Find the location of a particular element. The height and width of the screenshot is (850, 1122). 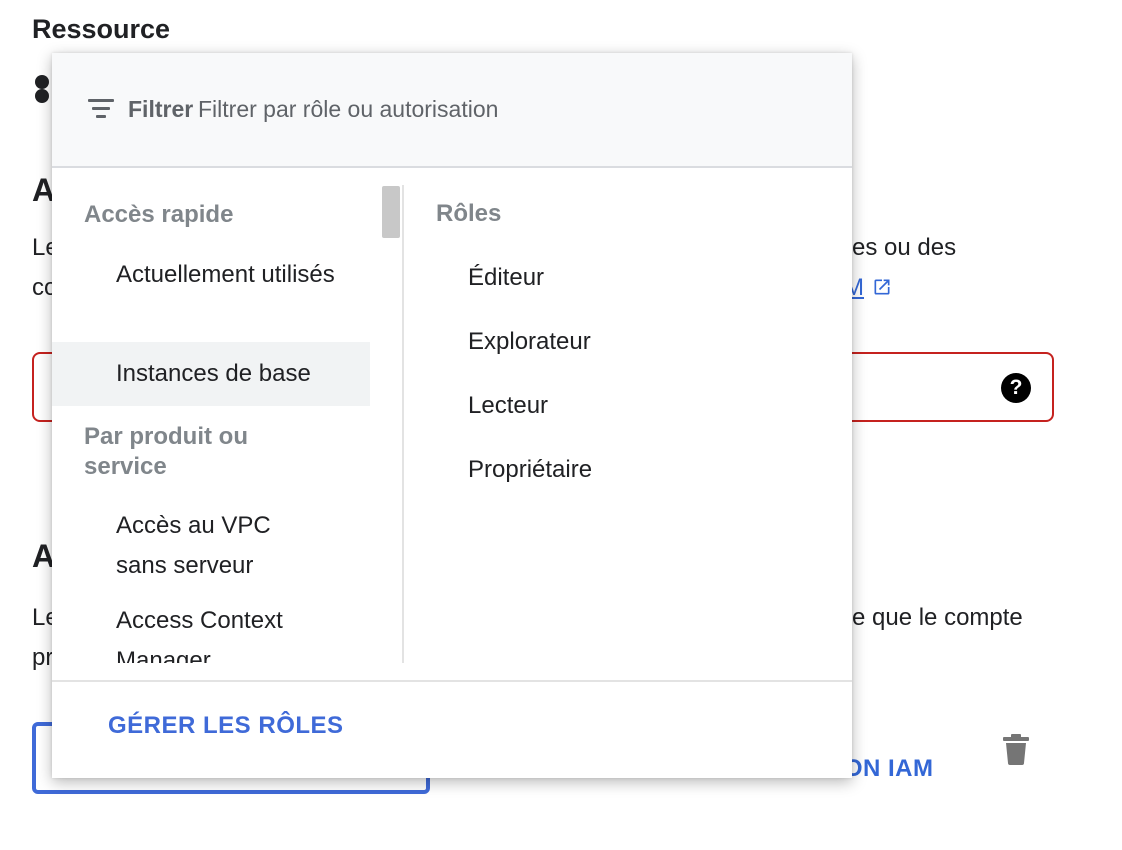

filter-input is located at coordinates (498, 109).